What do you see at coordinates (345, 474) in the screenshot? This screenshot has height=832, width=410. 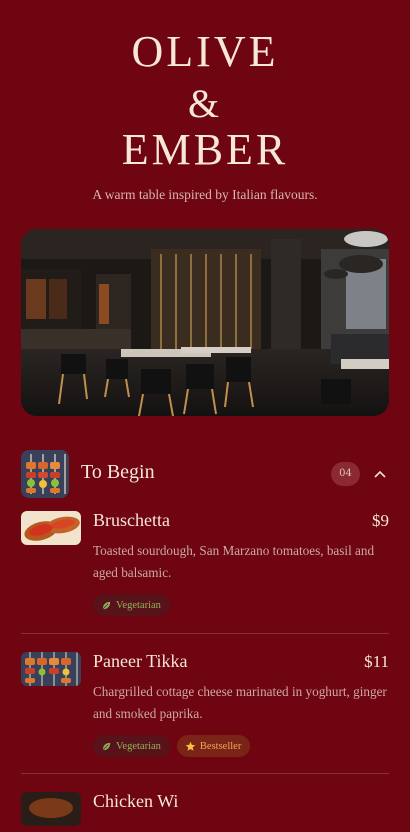 I see `item-count-badge: 04` at bounding box center [345, 474].